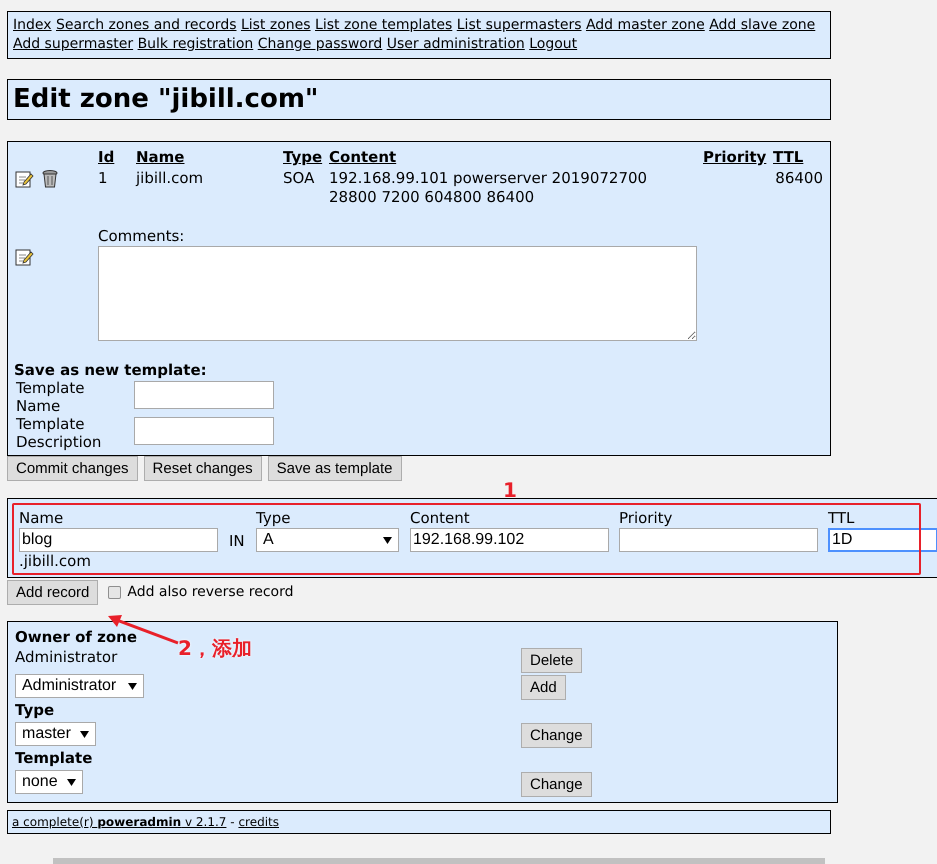 Image resolution: width=937 pixels, height=864 pixels. I want to click on table-cell-text: 192.168.99.101 powerserver 2019072700 28800 7200 604800 86400, so click(488, 187).